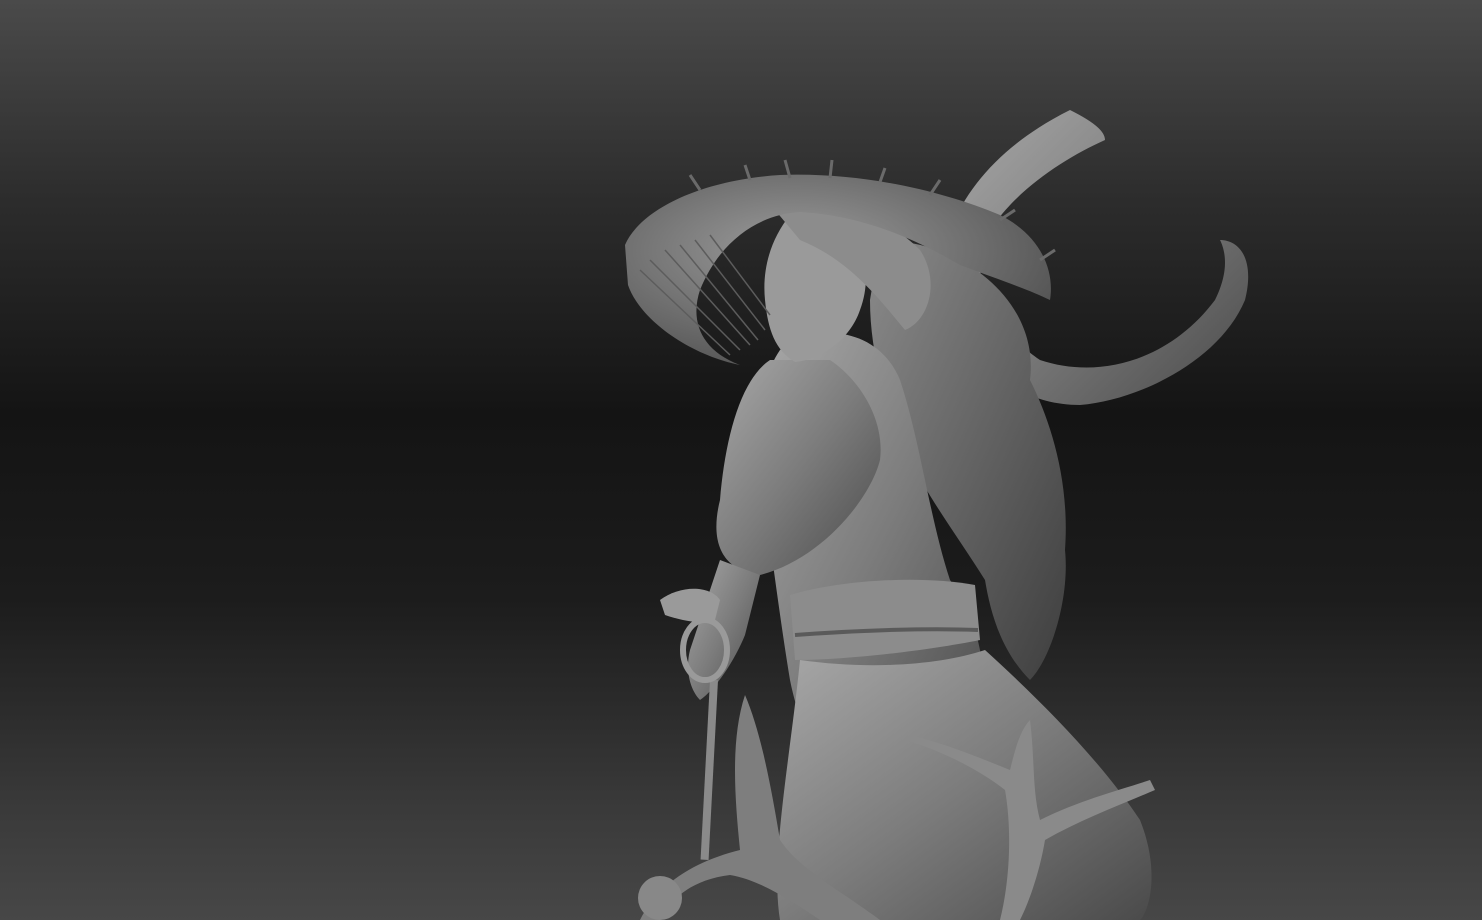 This screenshot has height=920, width=1482. What do you see at coordinates (690, 605) in the screenshot?
I see `hand` at bounding box center [690, 605].